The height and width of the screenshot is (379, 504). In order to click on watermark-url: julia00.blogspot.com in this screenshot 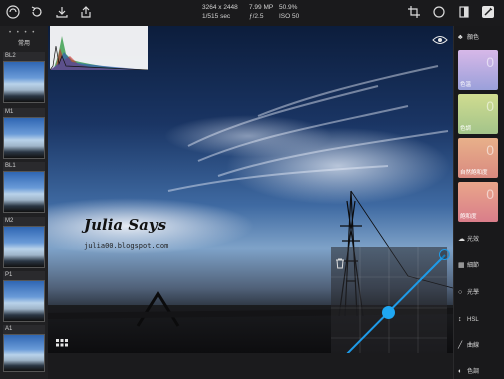, I will do `click(126, 246)`.